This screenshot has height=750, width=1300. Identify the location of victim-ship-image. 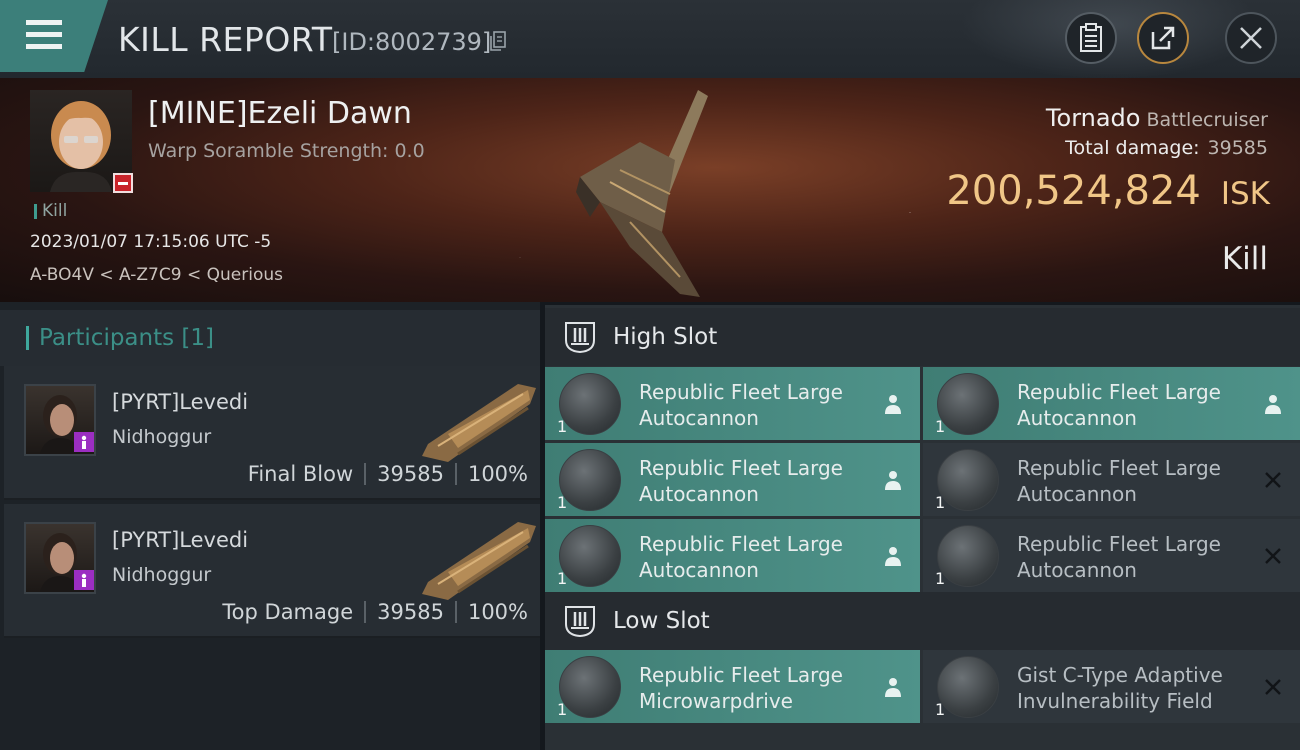
(655, 192).